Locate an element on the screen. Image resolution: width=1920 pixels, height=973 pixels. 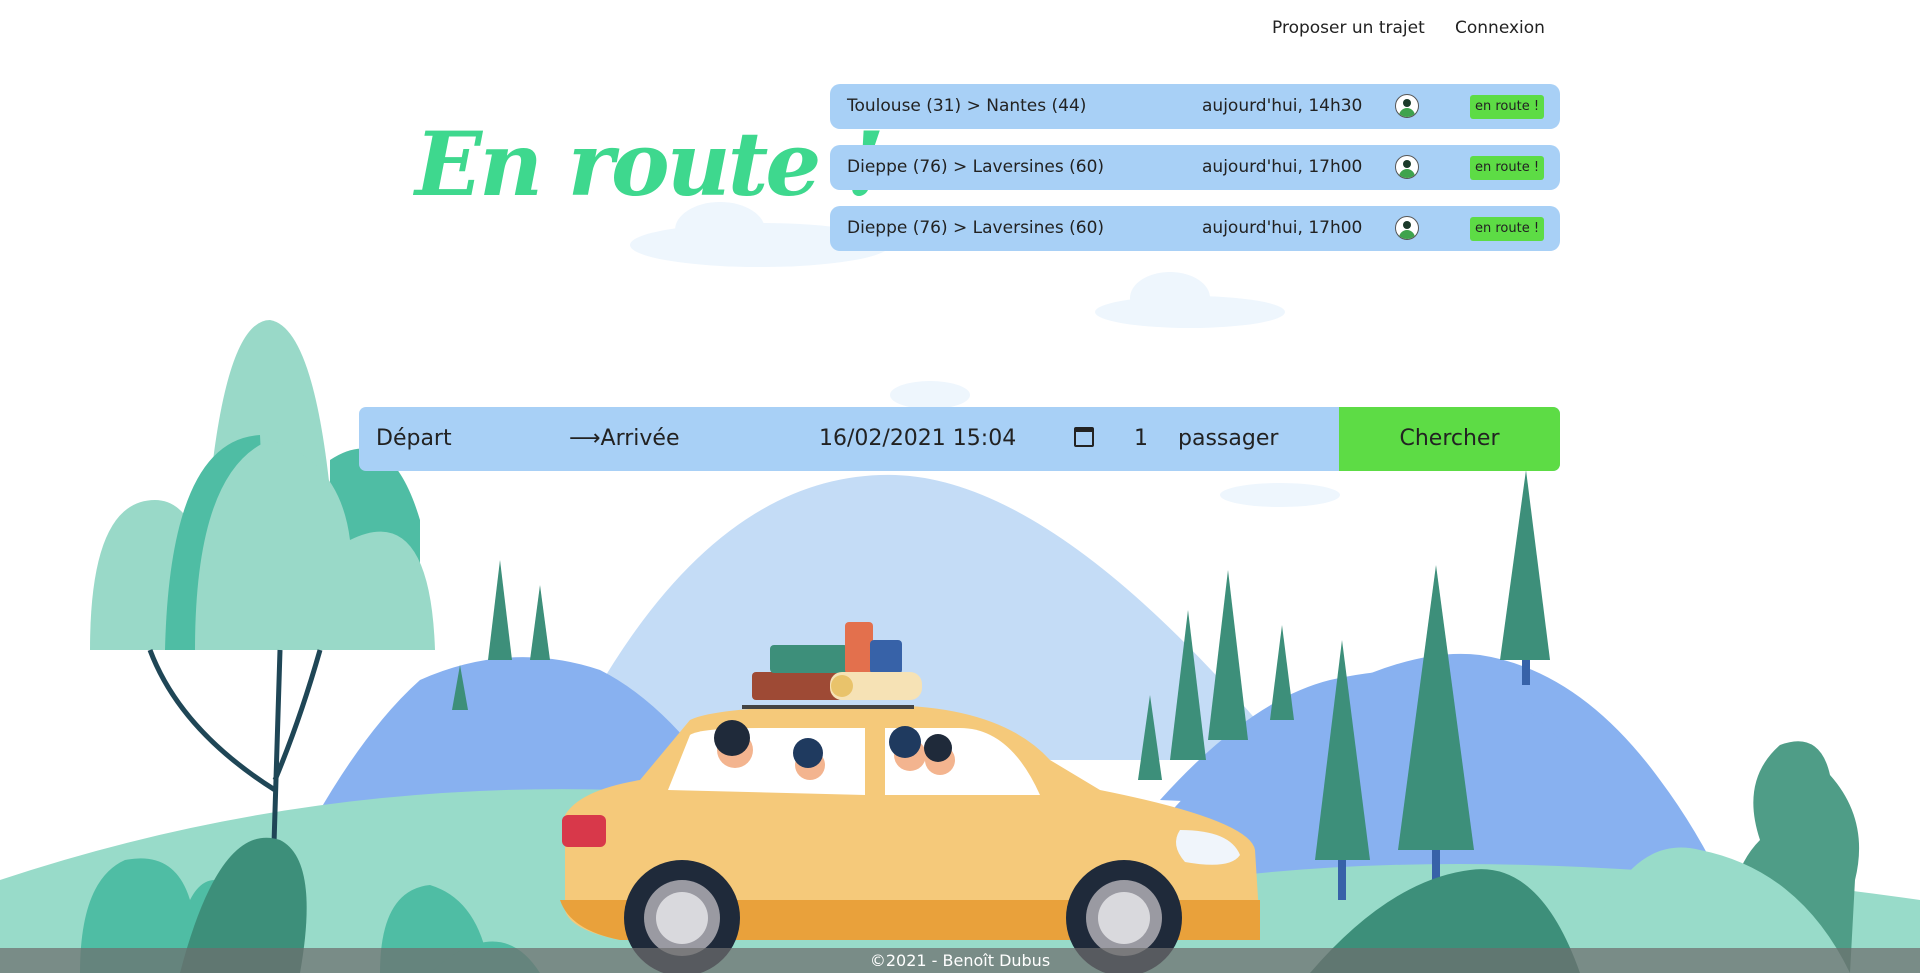
propose-trip-link: Proposer un trajet is located at coordinates (1348, 30).